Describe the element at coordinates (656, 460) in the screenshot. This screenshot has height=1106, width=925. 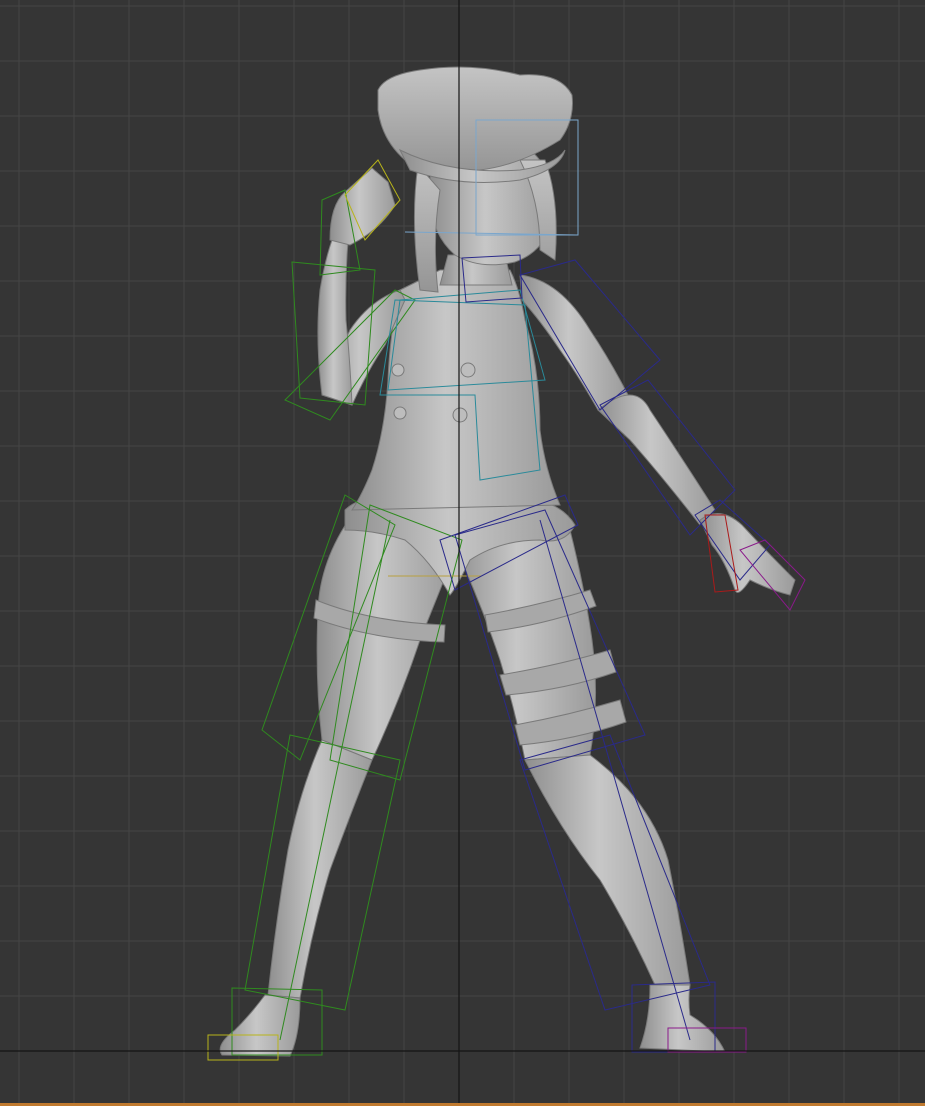
I see `model-right-forearm` at that location.